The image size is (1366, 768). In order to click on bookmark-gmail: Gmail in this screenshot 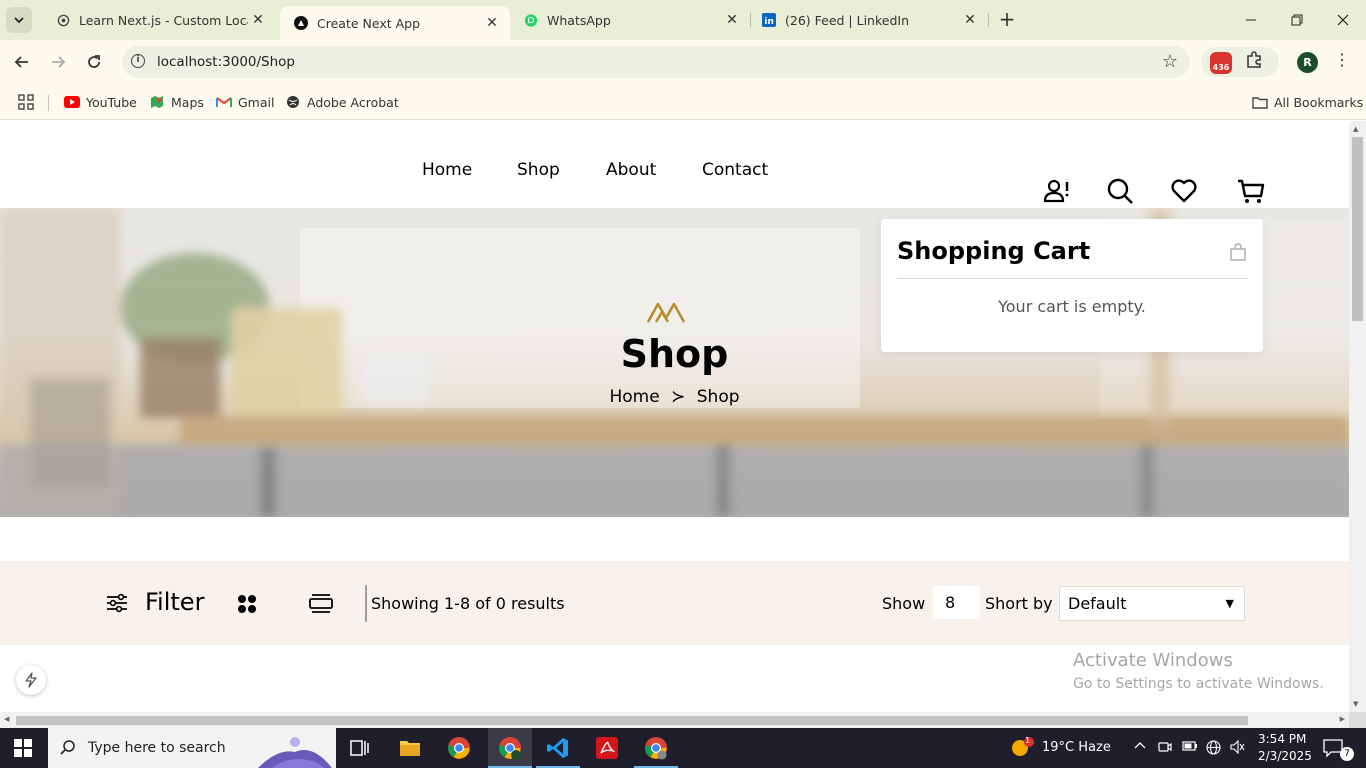, I will do `click(245, 102)`.